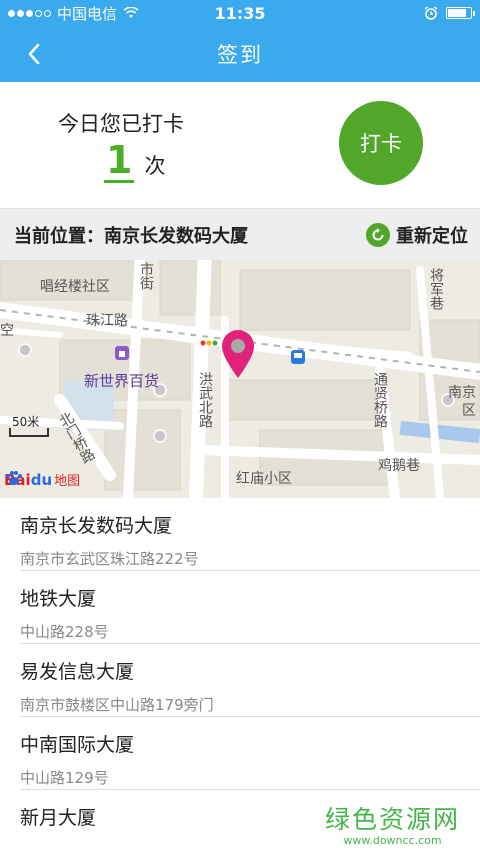 This screenshot has height=853, width=480. I want to click on checkin-count: 1, so click(119, 160).